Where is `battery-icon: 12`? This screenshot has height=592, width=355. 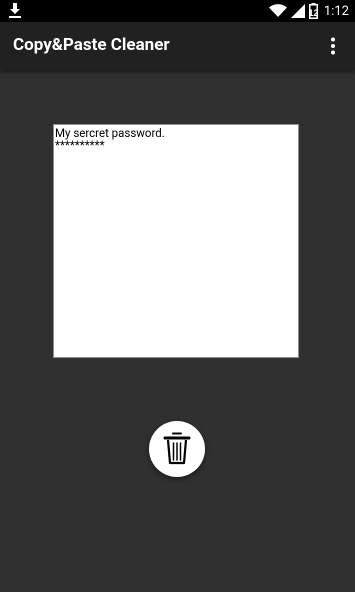
battery-icon: 12 is located at coordinates (313, 11).